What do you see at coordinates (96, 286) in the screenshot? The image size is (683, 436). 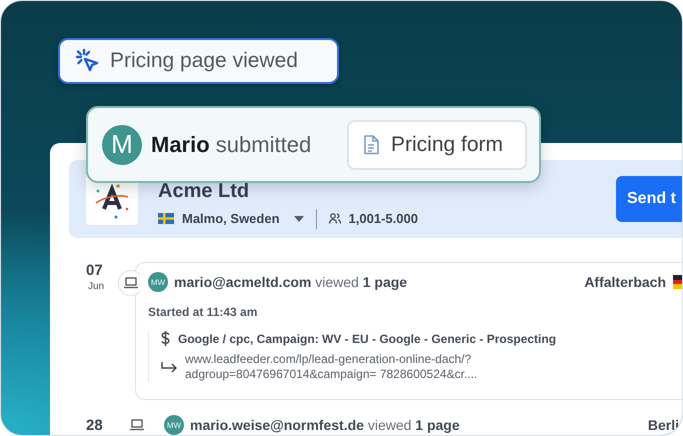 I see `date-month: Jun` at bounding box center [96, 286].